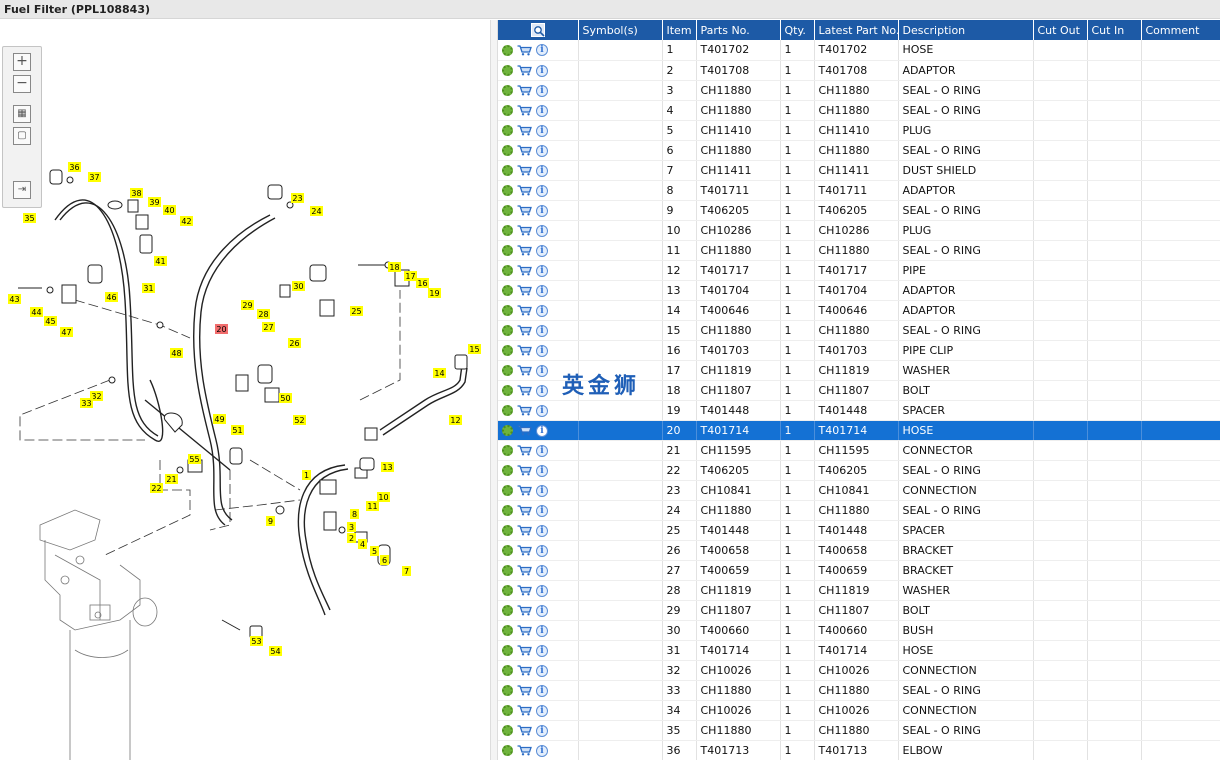 The height and width of the screenshot is (760, 1220). I want to click on table-row: i 4 CH11880 1 CH11880 SEAL - O RING, so click(859, 110).